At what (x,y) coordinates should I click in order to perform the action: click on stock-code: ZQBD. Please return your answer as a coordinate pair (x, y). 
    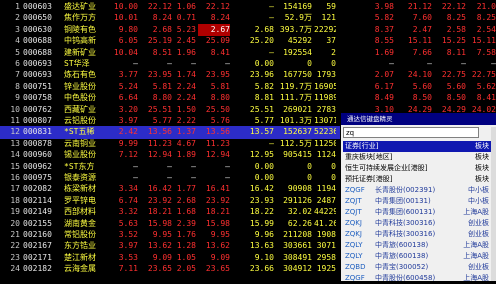
    Looking at the image, I should click on (355, 267).